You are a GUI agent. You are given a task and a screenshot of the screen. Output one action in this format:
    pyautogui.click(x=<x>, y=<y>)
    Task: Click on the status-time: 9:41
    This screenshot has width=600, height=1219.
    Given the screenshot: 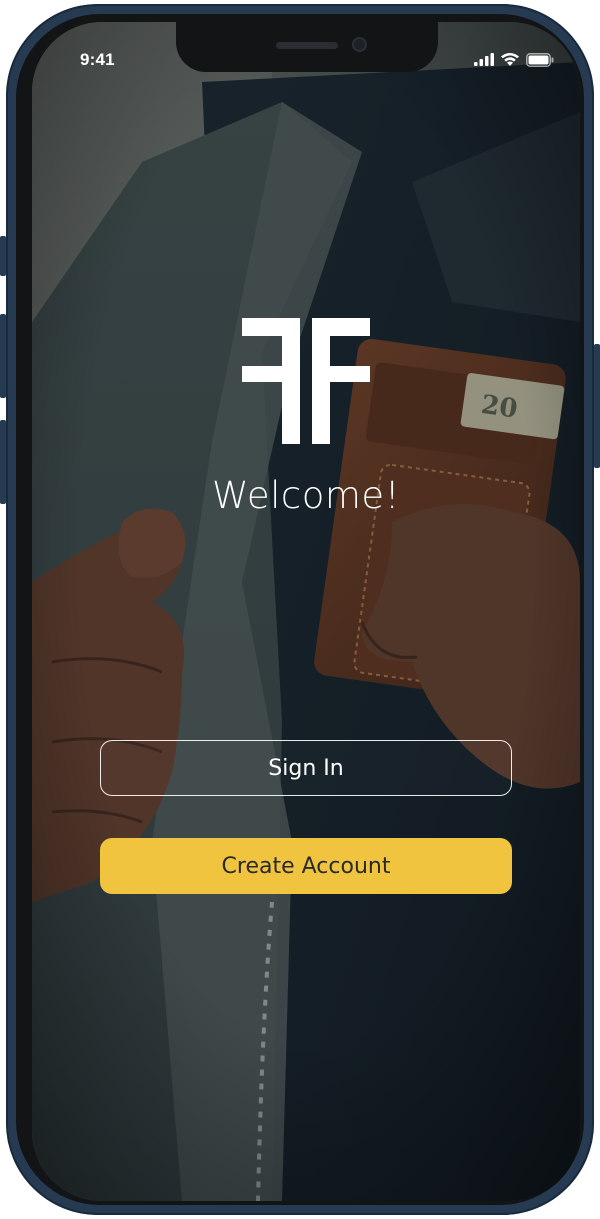 What is the action you would take?
    pyautogui.click(x=97, y=59)
    